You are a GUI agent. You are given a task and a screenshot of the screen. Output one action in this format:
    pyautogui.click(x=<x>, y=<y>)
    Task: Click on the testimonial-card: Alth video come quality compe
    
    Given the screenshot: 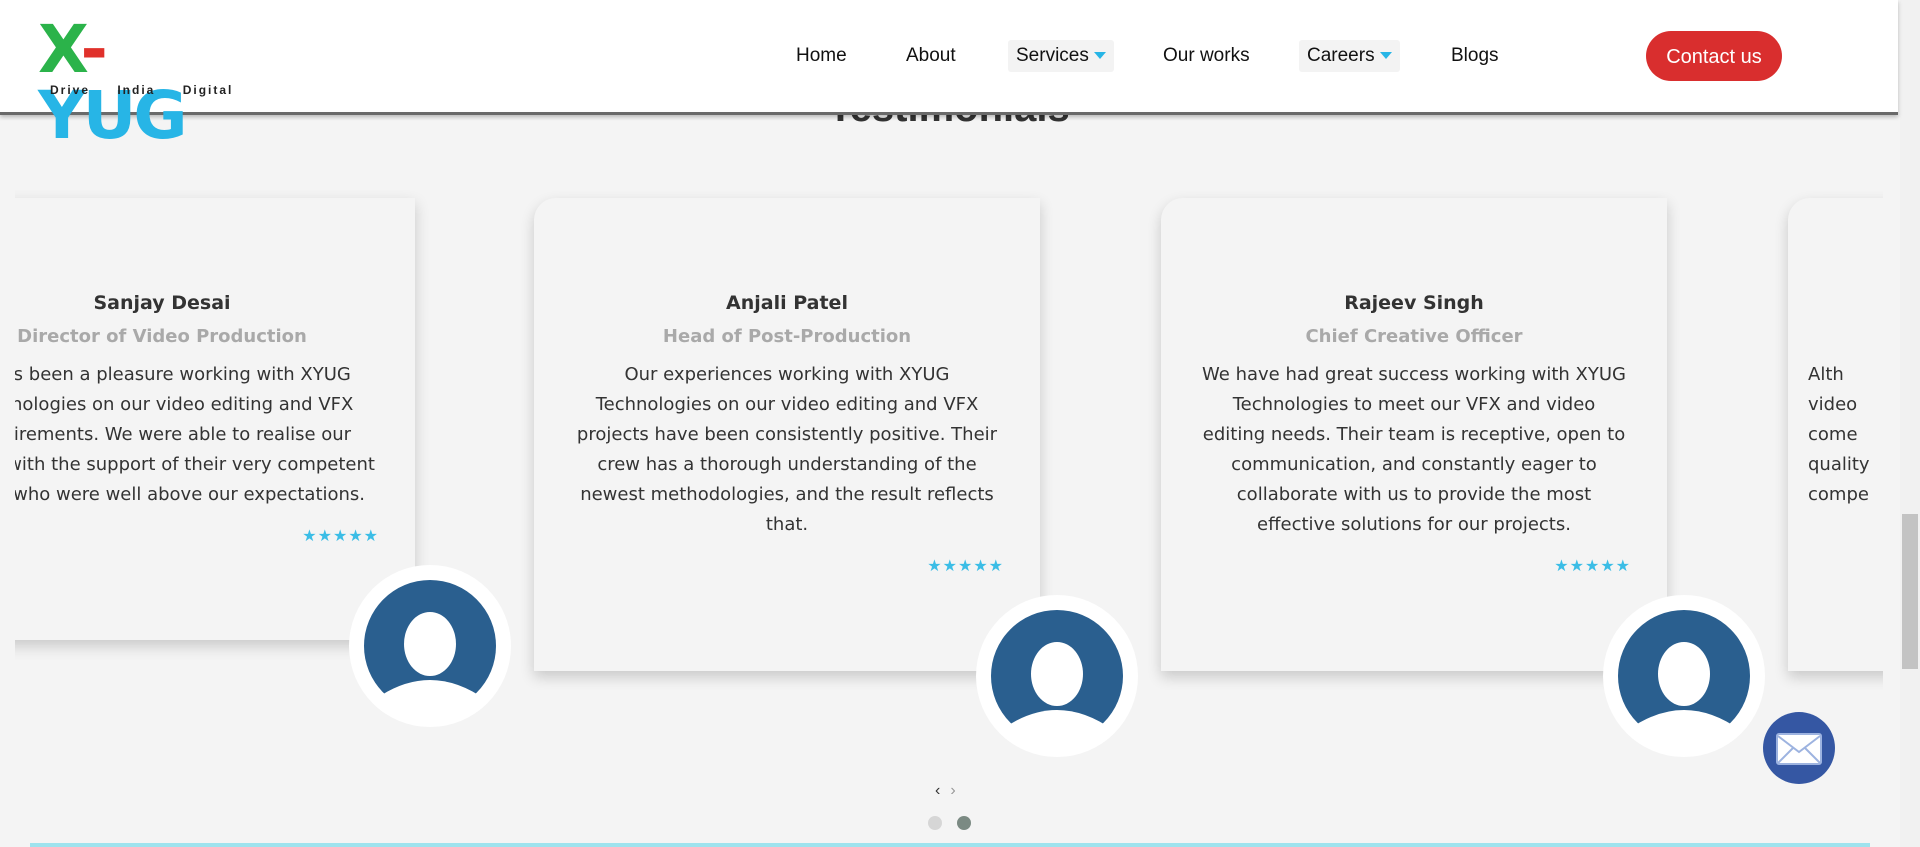 What is the action you would take?
    pyautogui.click(x=1835, y=434)
    